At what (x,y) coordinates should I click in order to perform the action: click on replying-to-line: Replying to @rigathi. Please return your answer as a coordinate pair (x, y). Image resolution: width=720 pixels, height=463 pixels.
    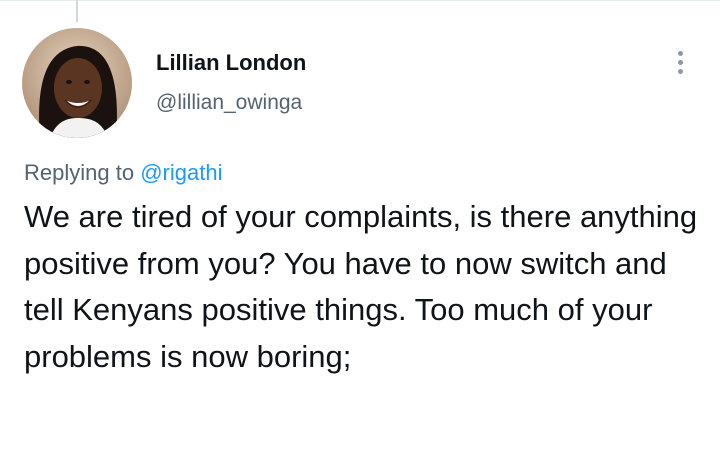
    Looking at the image, I should click on (123, 173).